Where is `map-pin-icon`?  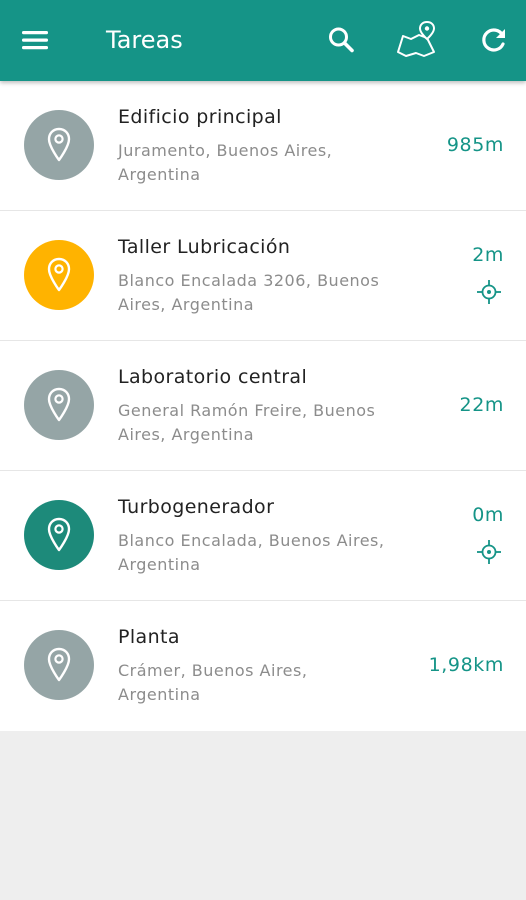
map-pin-icon is located at coordinates (416, 38).